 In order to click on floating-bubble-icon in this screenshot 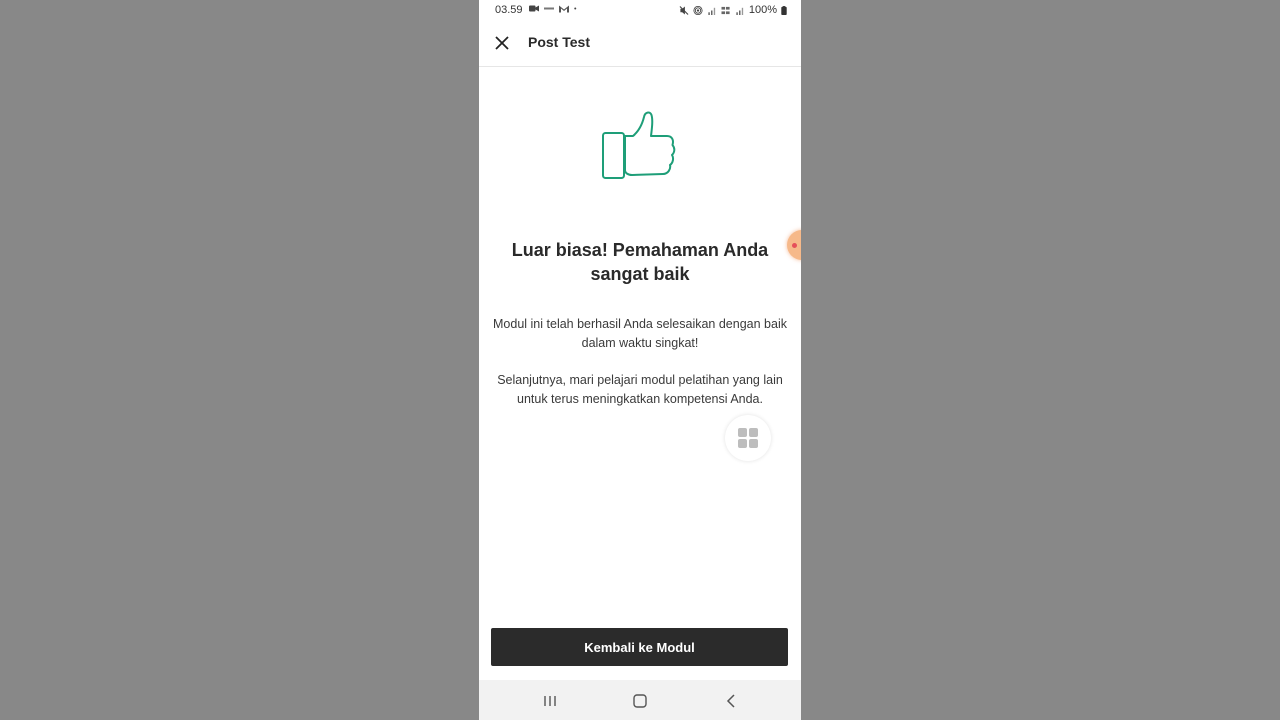, I will do `click(794, 245)`.